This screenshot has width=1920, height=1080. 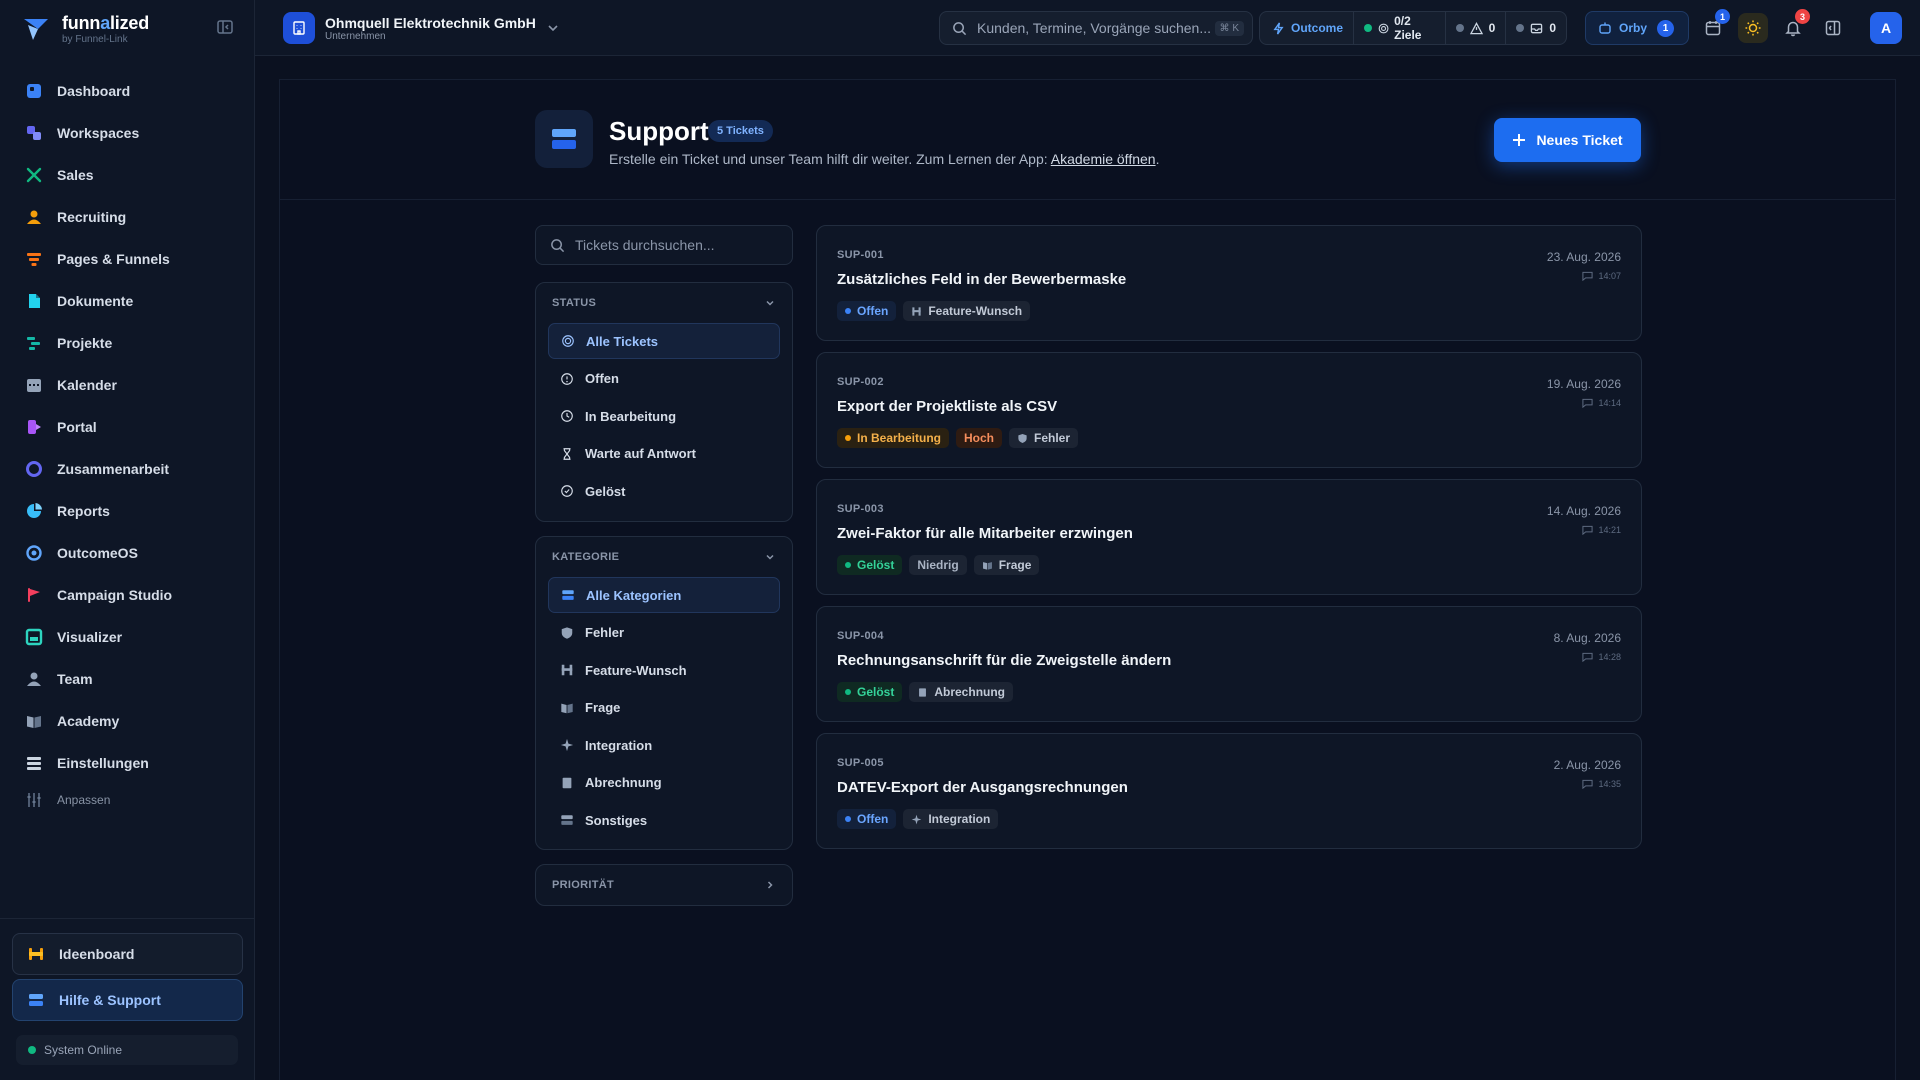 What do you see at coordinates (1307, 28) in the screenshot?
I see `outcome-button: Outcome` at bounding box center [1307, 28].